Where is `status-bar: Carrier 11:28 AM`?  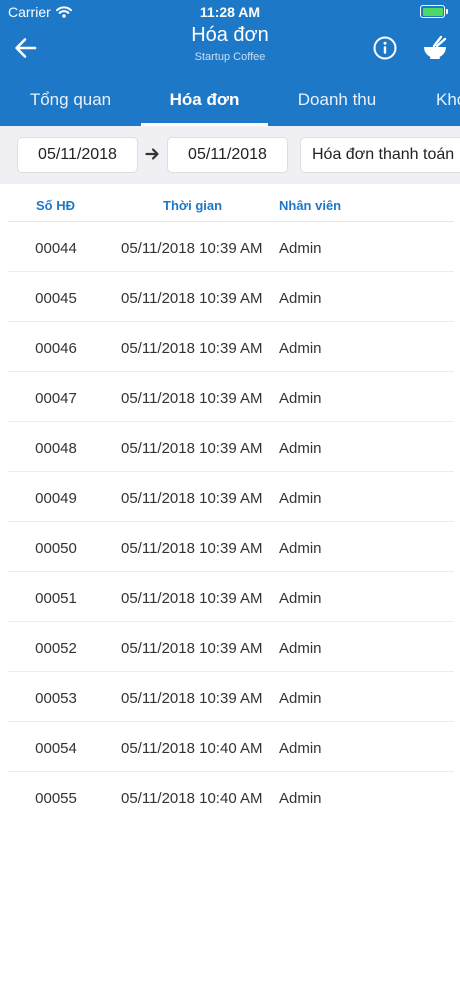
status-bar: Carrier 11:28 AM is located at coordinates (230, 12).